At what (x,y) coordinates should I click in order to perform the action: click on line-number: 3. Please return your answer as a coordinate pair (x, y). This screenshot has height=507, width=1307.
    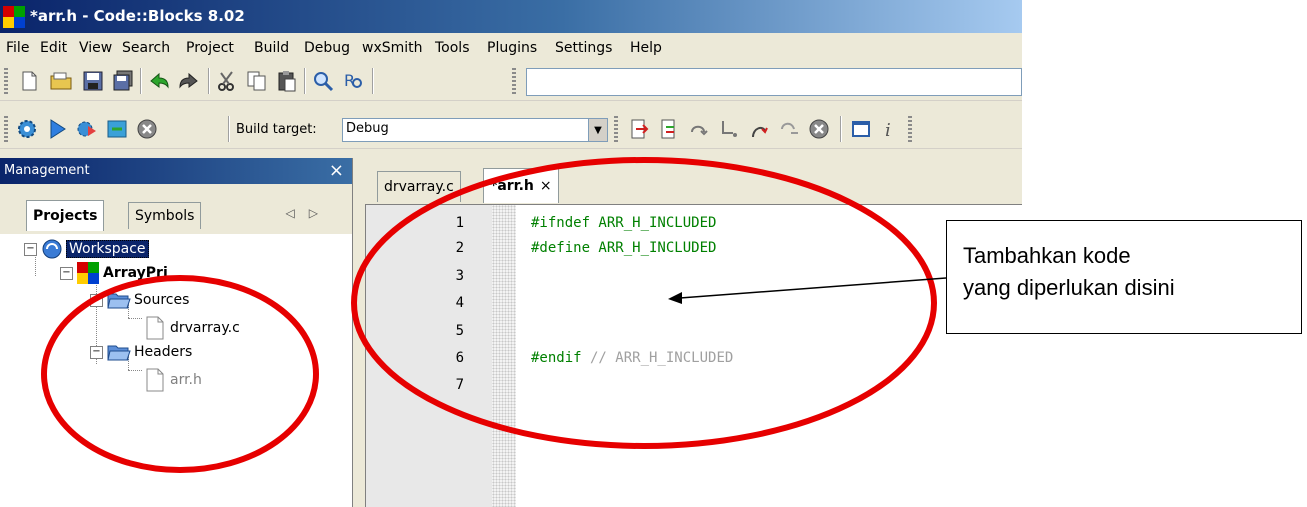
    Looking at the image, I should click on (459, 276).